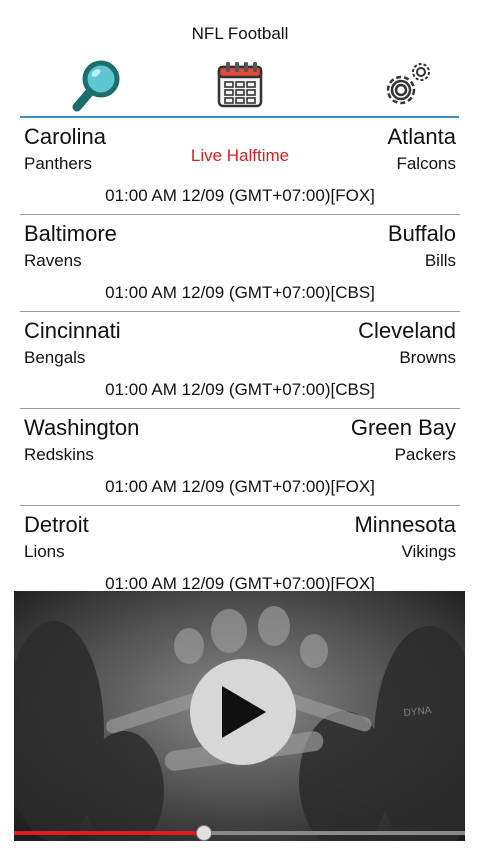 The height and width of the screenshot is (853, 480). I want to click on away-team-name: Vikings, so click(429, 551).